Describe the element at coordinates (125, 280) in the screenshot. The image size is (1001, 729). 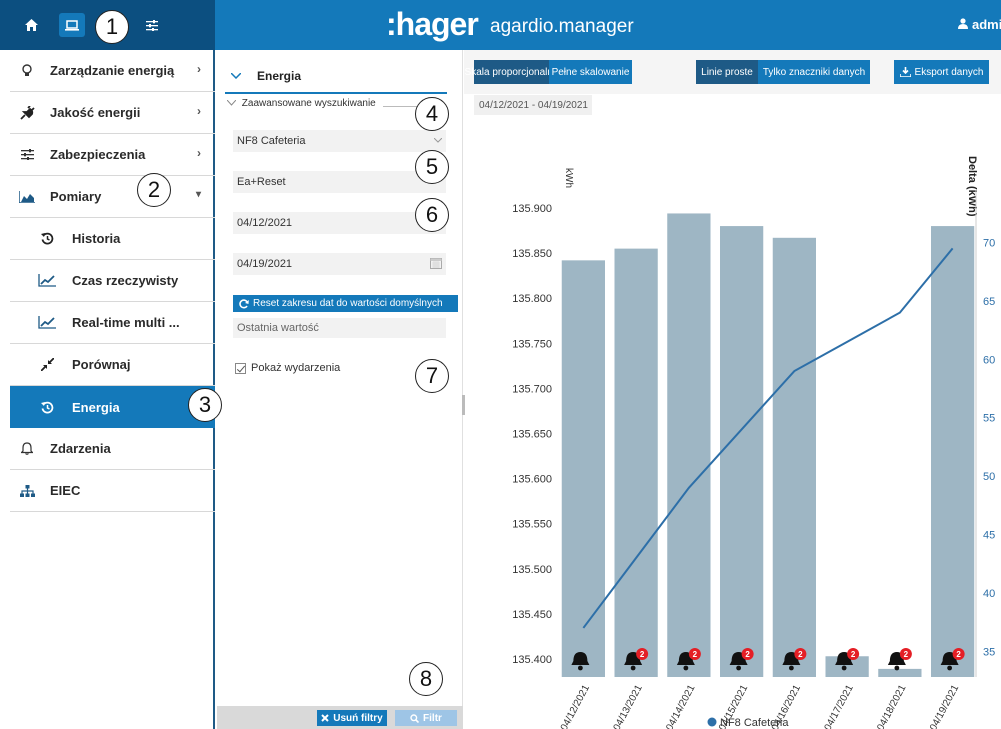
I see `sidebar-item-label: Czas rzeczywisty` at that location.